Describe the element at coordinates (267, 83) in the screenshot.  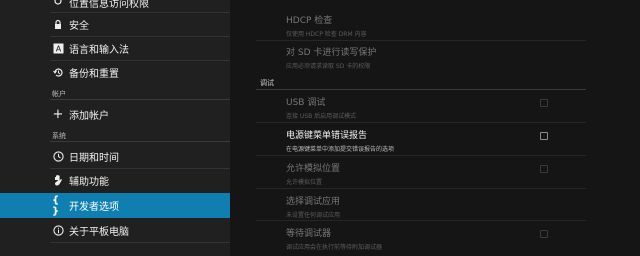
I see `debug-section-header: 调试` at that location.